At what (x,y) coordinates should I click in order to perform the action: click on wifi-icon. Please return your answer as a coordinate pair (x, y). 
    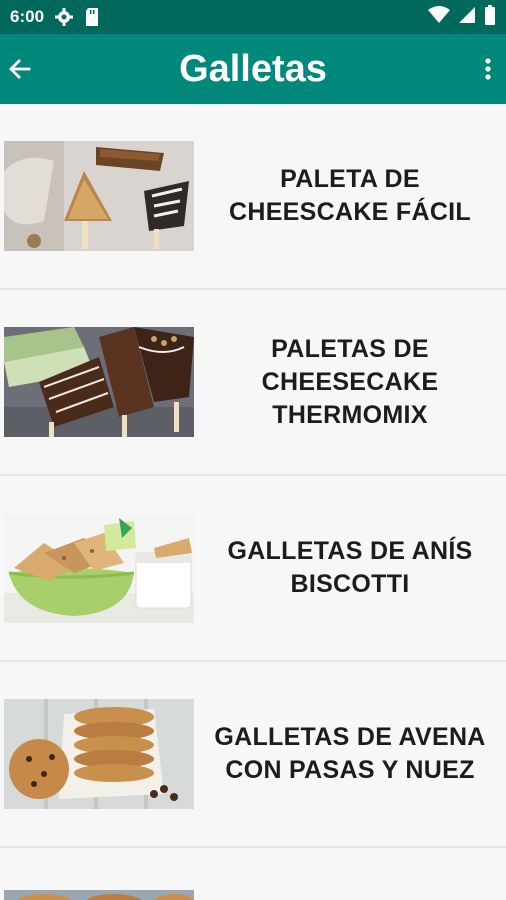
    Looking at the image, I should click on (439, 17).